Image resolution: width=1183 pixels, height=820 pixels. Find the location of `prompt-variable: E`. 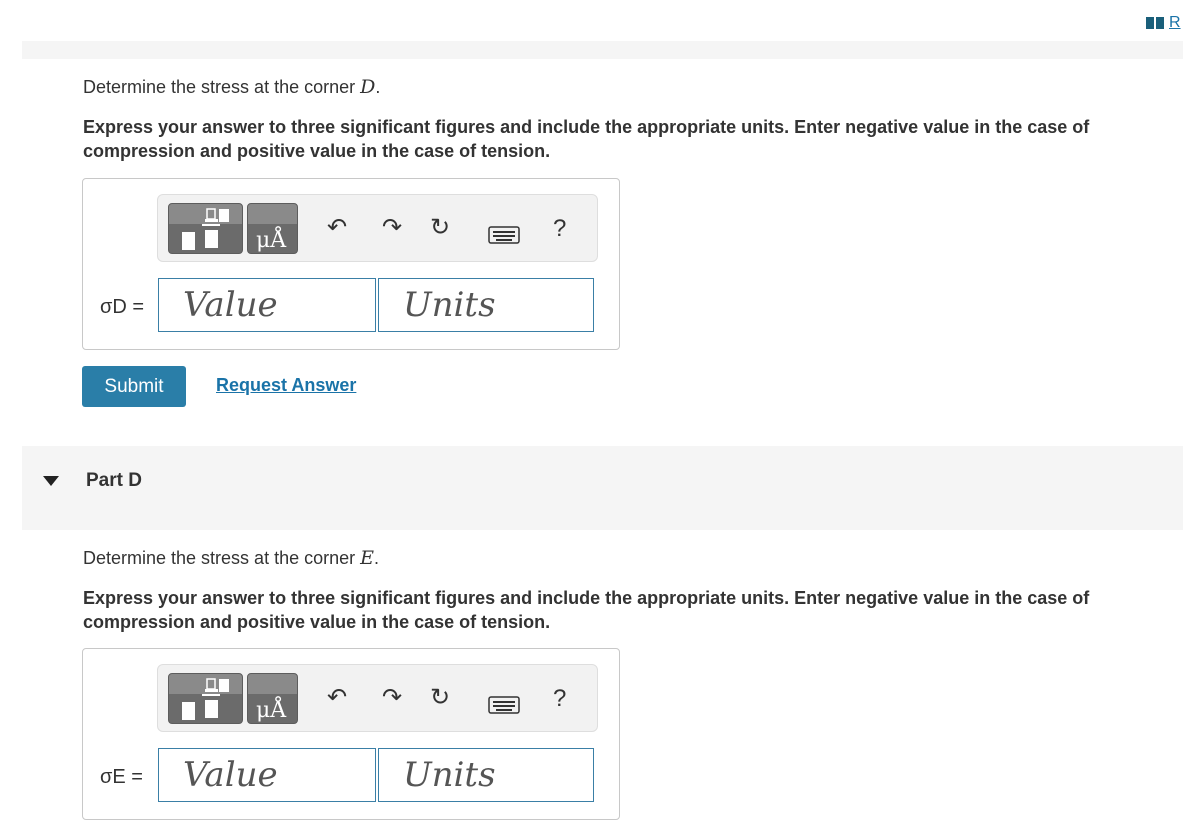

prompt-variable: E is located at coordinates (367, 558).